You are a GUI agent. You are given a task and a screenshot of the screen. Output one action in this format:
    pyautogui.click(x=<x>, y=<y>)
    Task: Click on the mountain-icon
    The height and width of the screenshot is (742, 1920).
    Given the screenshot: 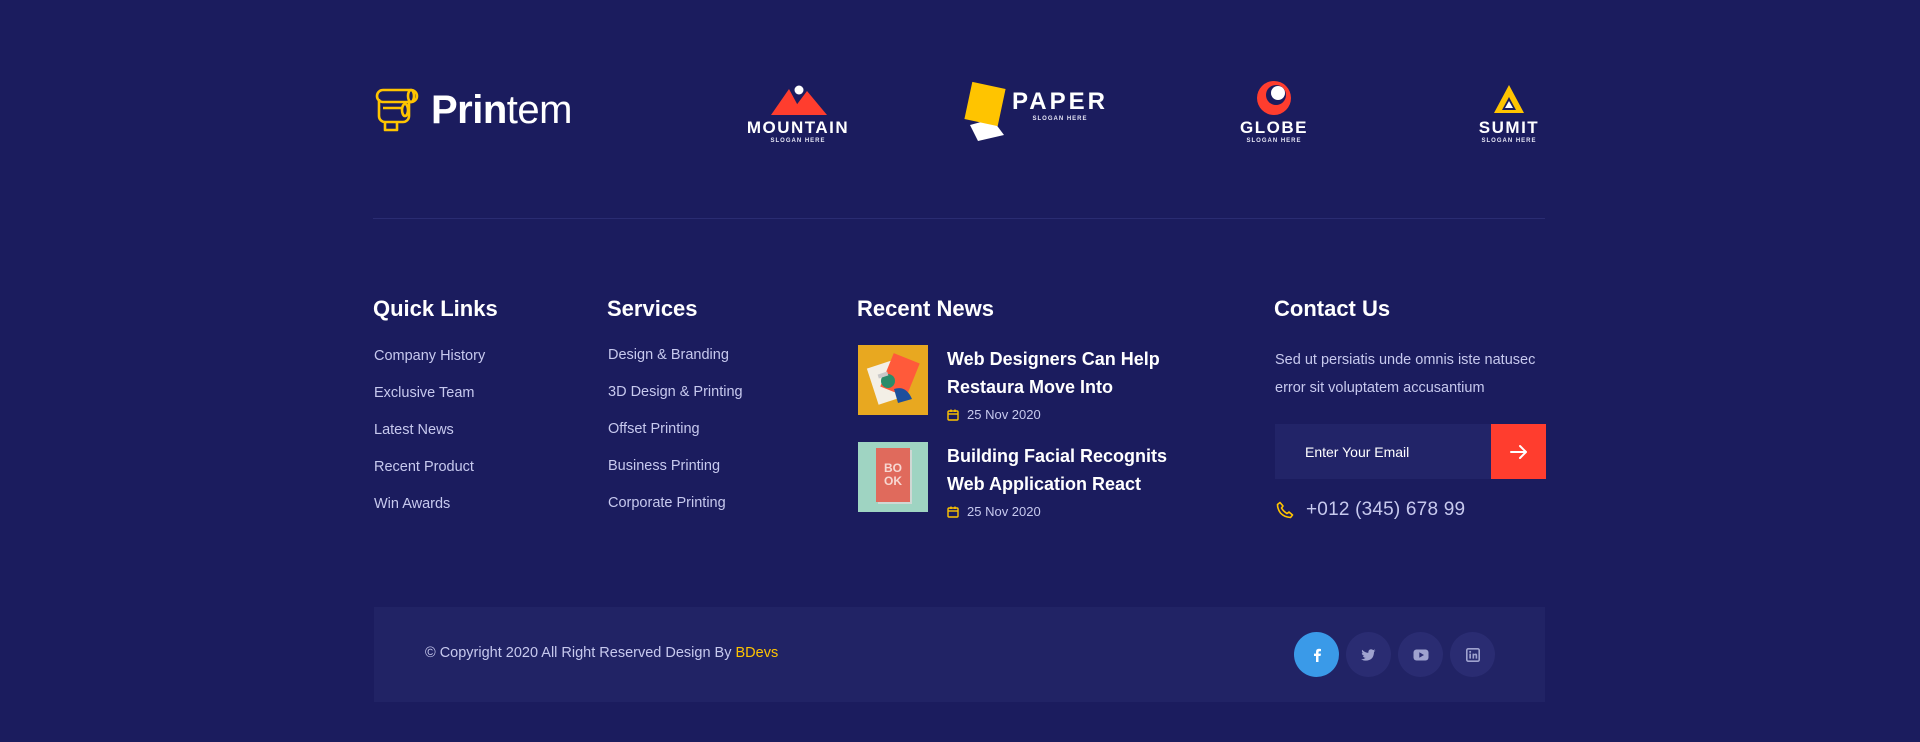 What is the action you would take?
    pyautogui.click(x=799, y=100)
    